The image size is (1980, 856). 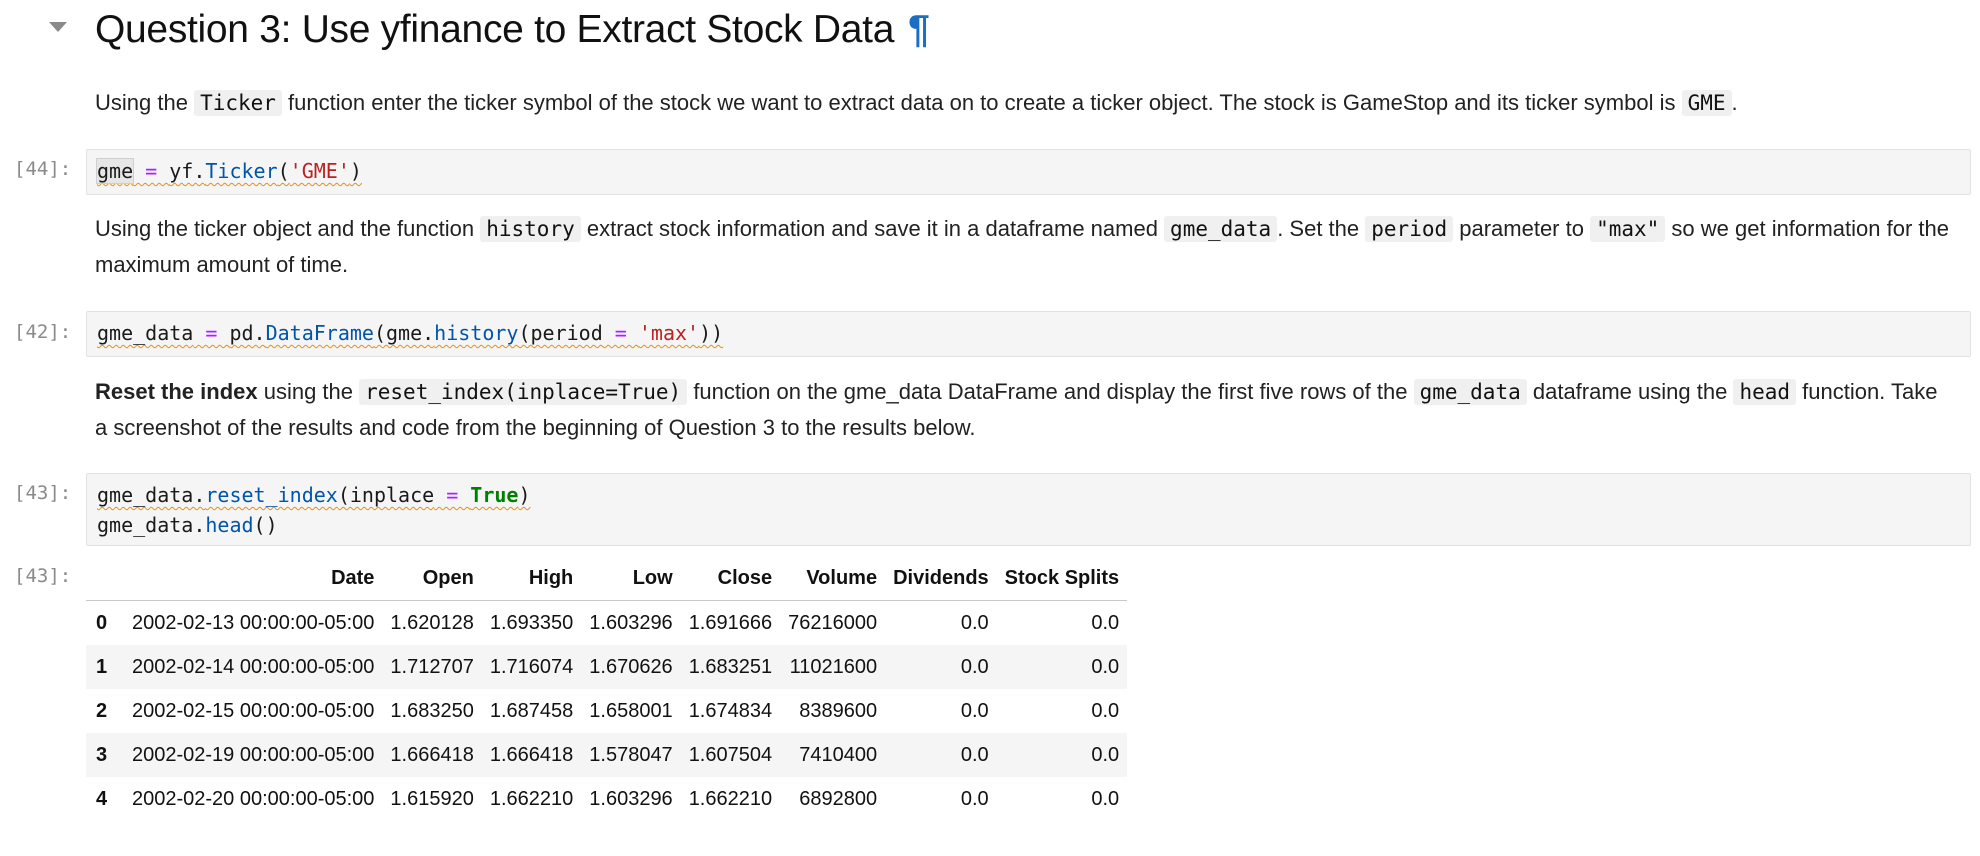 What do you see at coordinates (43, 493) in the screenshot?
I see `input-prompt: [43]:` at bounding box center [43, 493].